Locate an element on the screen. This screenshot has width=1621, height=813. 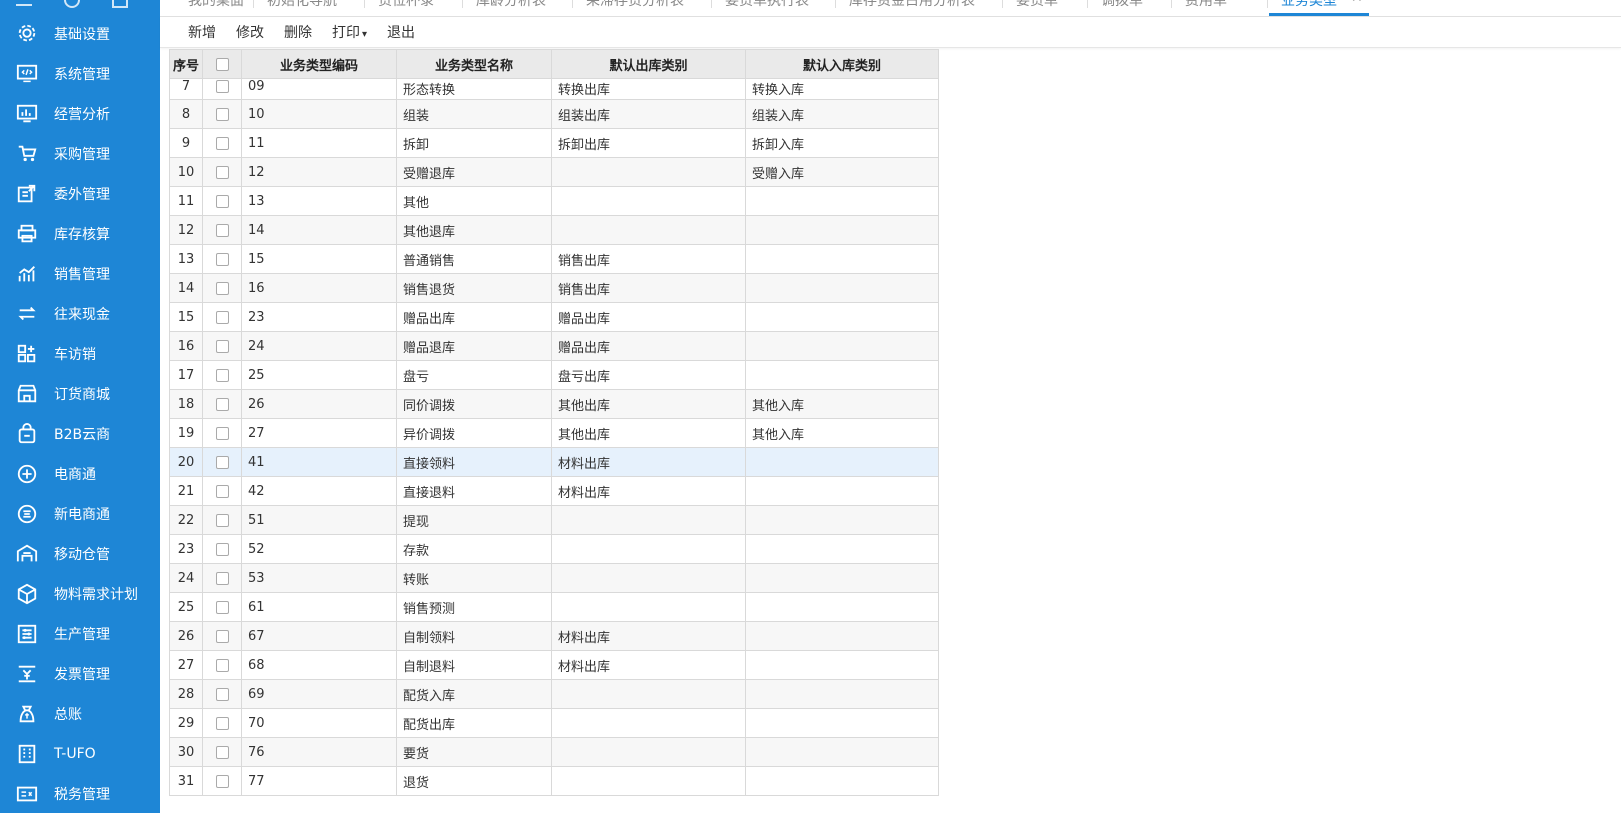
print-button: 打印 ▾ is located at coordinates (349, 32).